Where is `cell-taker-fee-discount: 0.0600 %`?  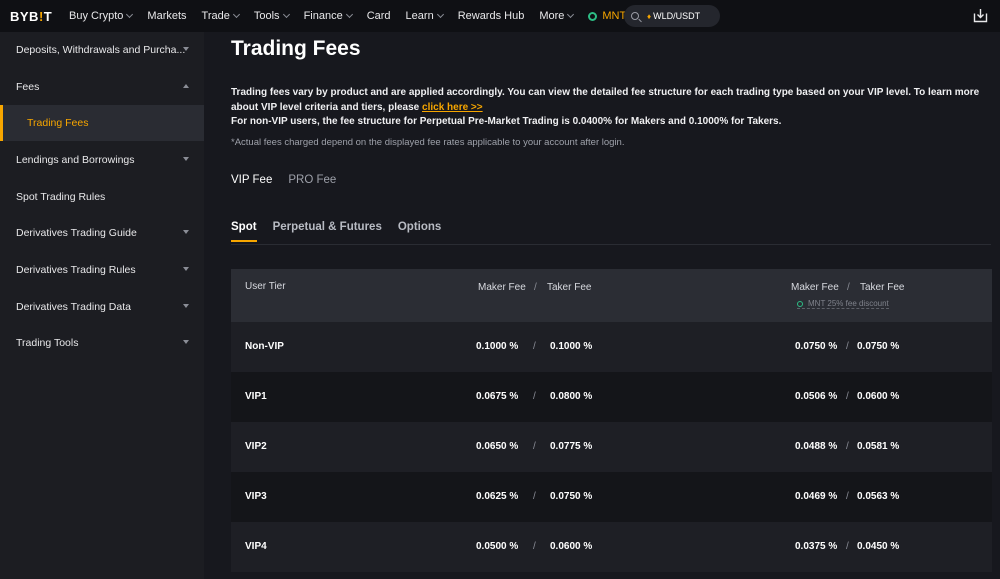 cell-taker-fee-discount: 0.0600 % is located at coordinates (878, 396).